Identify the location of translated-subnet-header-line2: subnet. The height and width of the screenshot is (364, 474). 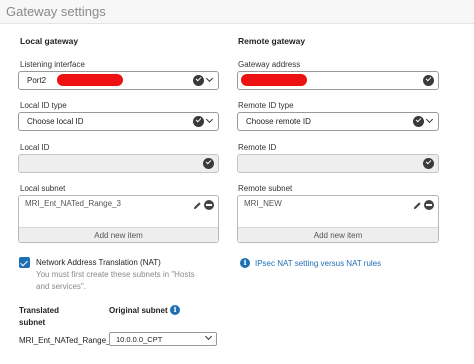
(32, 322).